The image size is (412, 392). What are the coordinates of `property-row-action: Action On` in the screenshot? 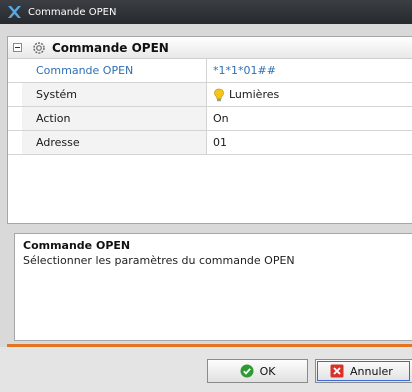 It's located at (210, 119).